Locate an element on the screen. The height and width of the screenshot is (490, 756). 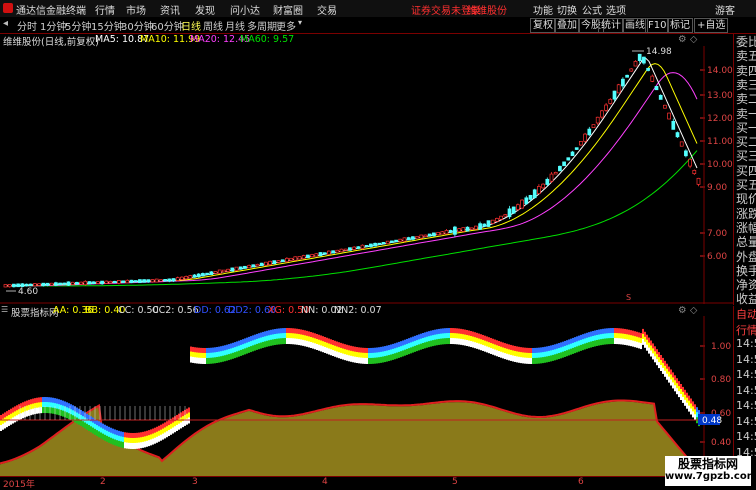
menu-item-discover: 发现 is located at coordinates (205, 9).